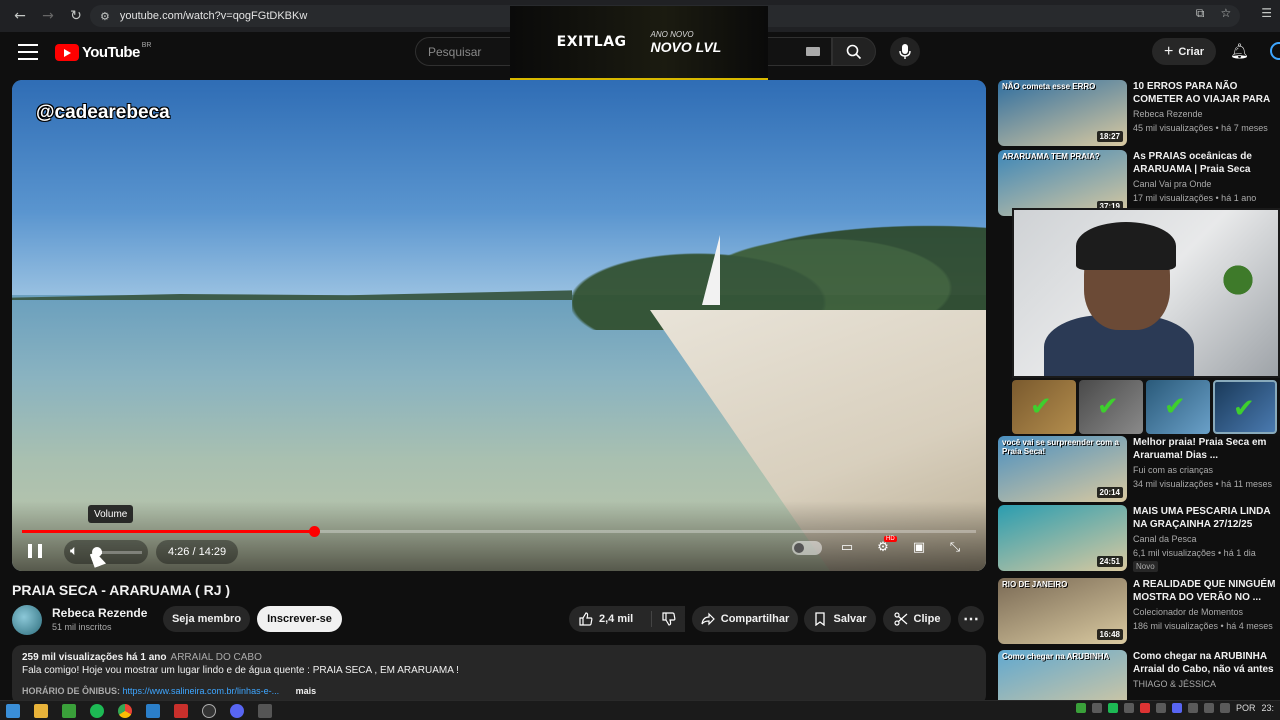 This screenshot has width=1280, height=720. Describe the element at coordinates (99, 613) in the screenshot. I see `channel-name: Rebeca Rezende` at that location.